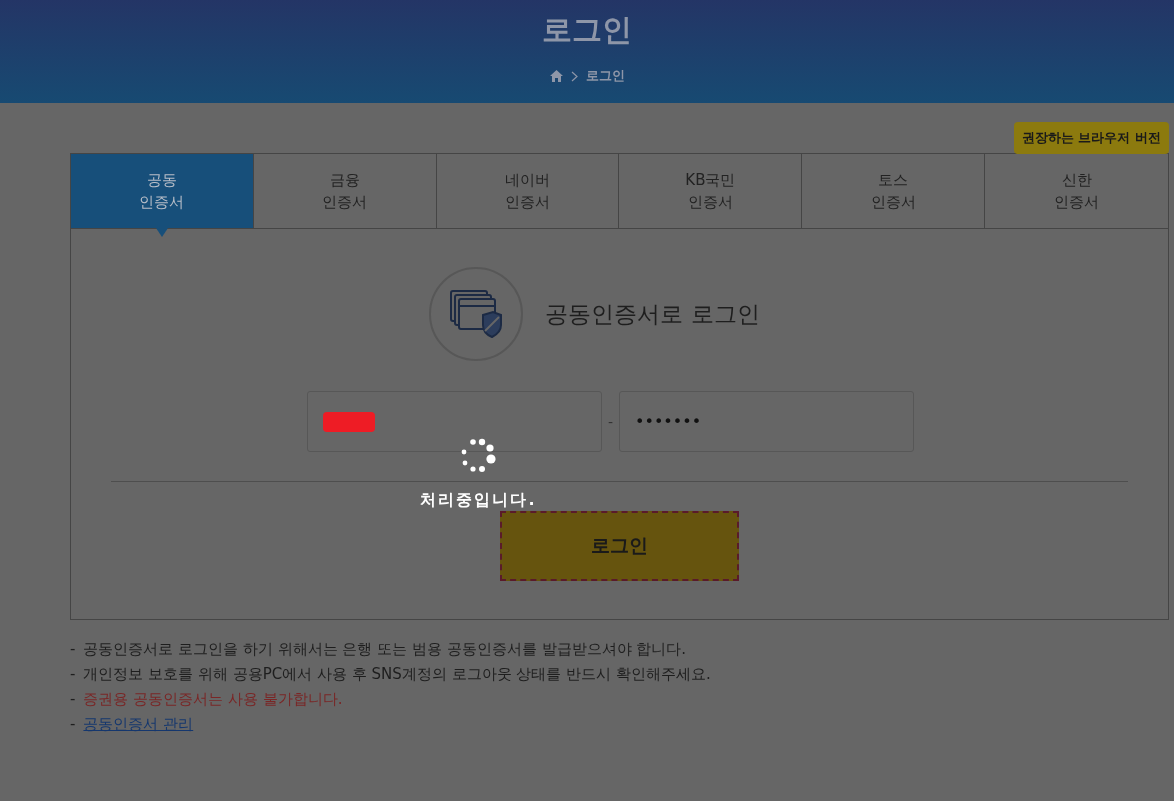 Image resolution: width=1174 pixels, height=801 pixels. Describe the element at coordinates (397, 674) in the screenshot. I see `notice-text: 개인정보 보호를 위해 공용PC에서 사용 후 SNS계정의 로그아웃 상태를 반드시 확인해주세요.` at that location.